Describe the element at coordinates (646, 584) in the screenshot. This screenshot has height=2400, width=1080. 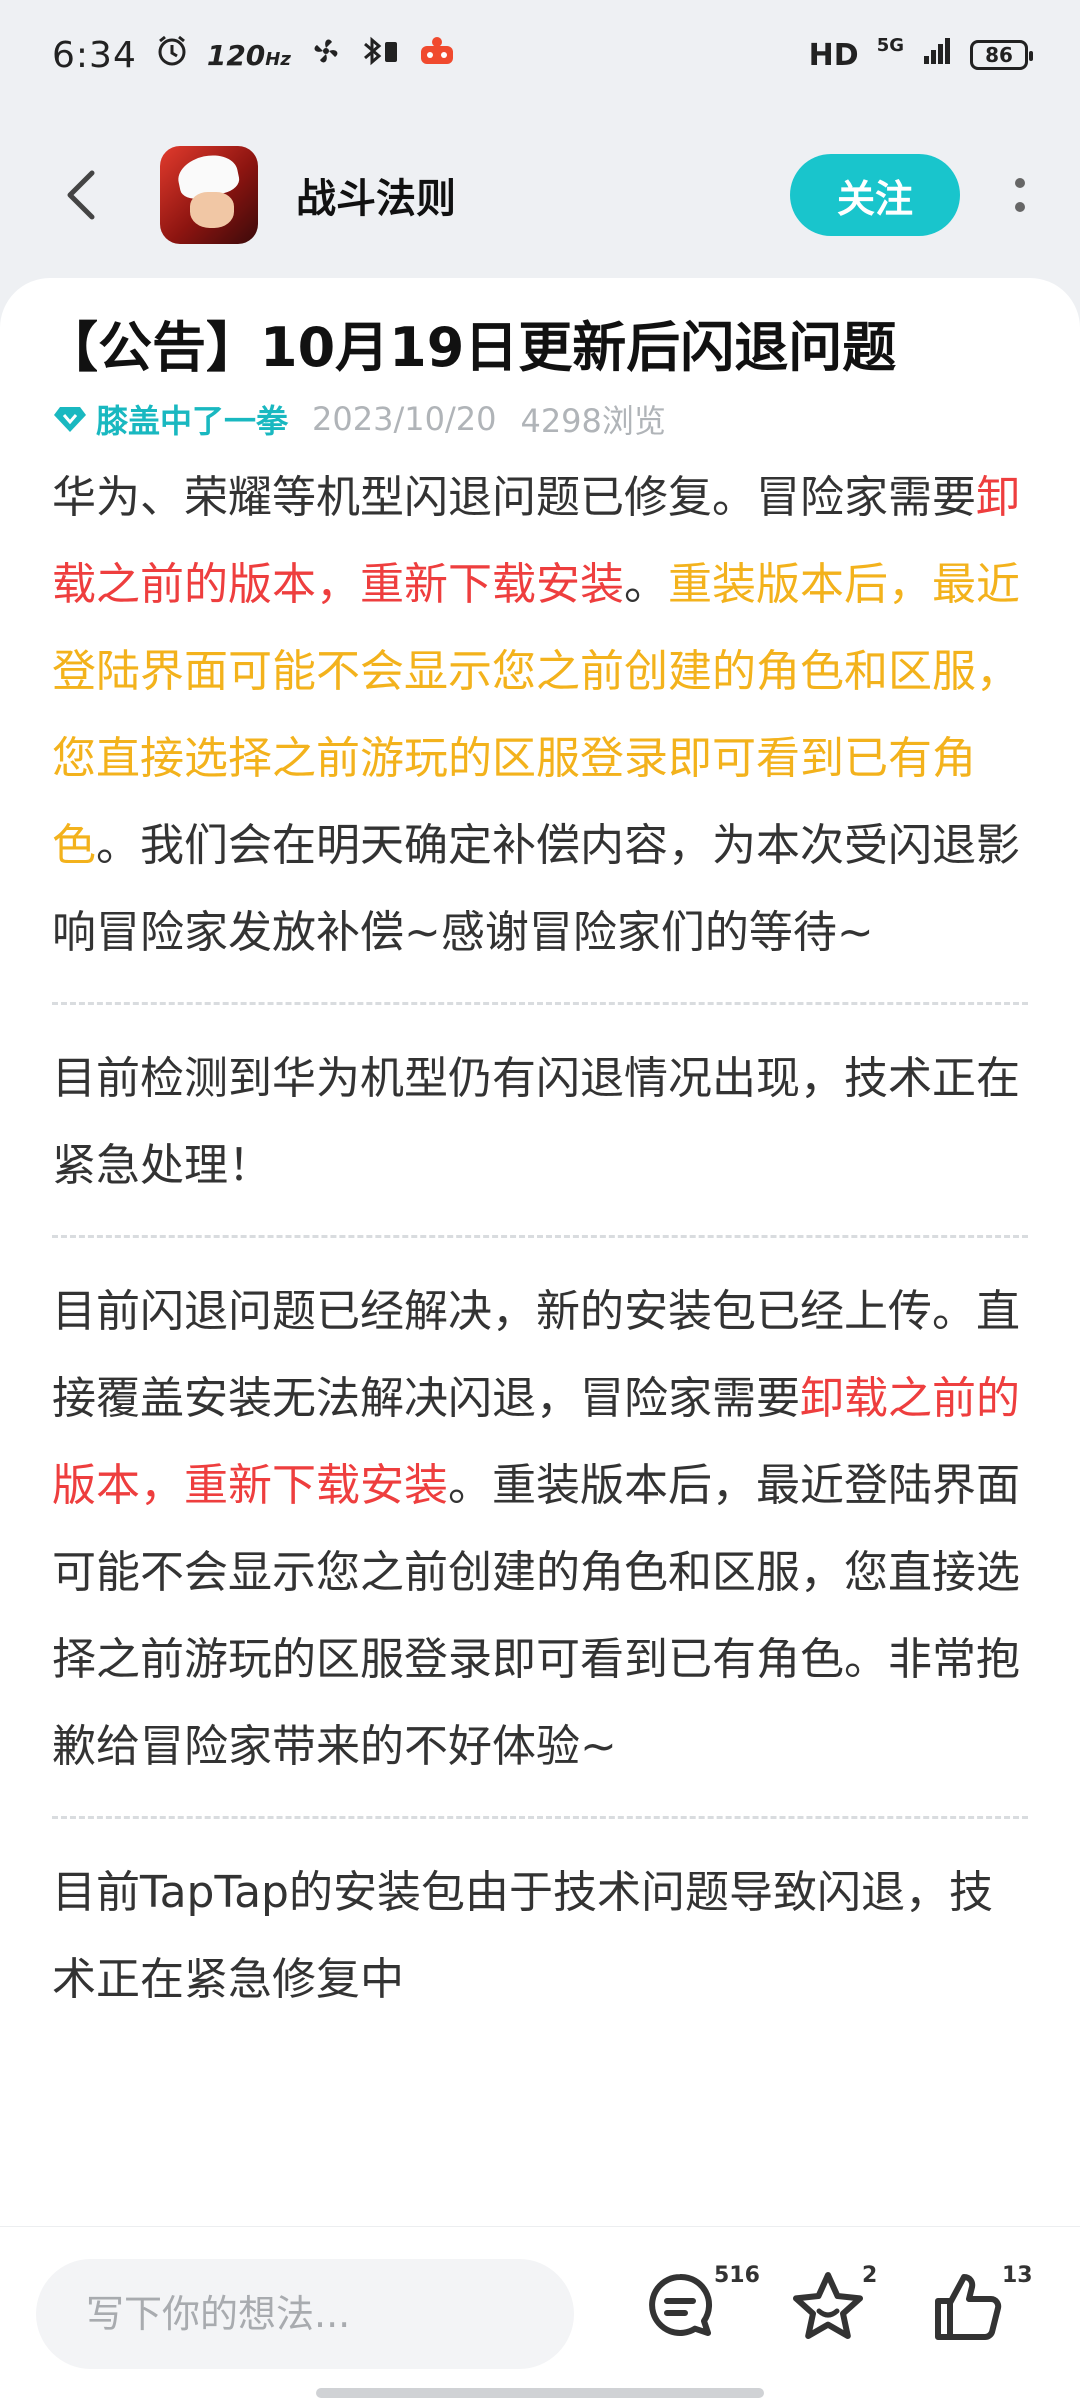
I see `p1-text-b: 。` at that location.